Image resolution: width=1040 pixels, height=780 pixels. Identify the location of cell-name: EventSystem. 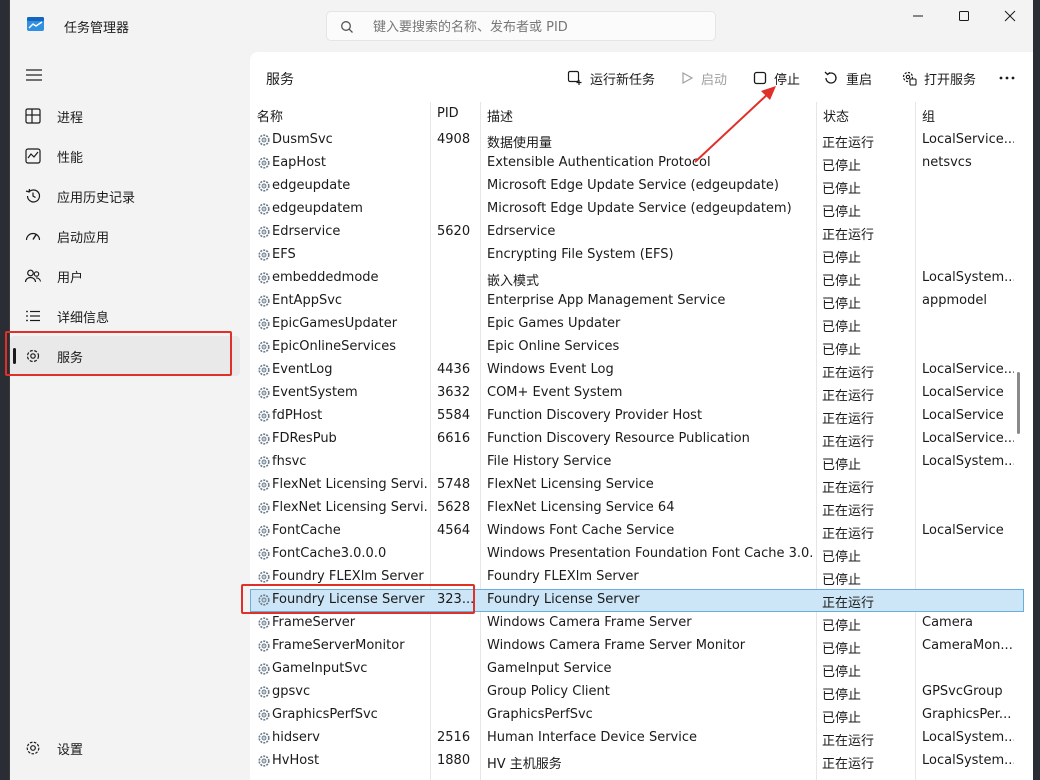
(315, 392).